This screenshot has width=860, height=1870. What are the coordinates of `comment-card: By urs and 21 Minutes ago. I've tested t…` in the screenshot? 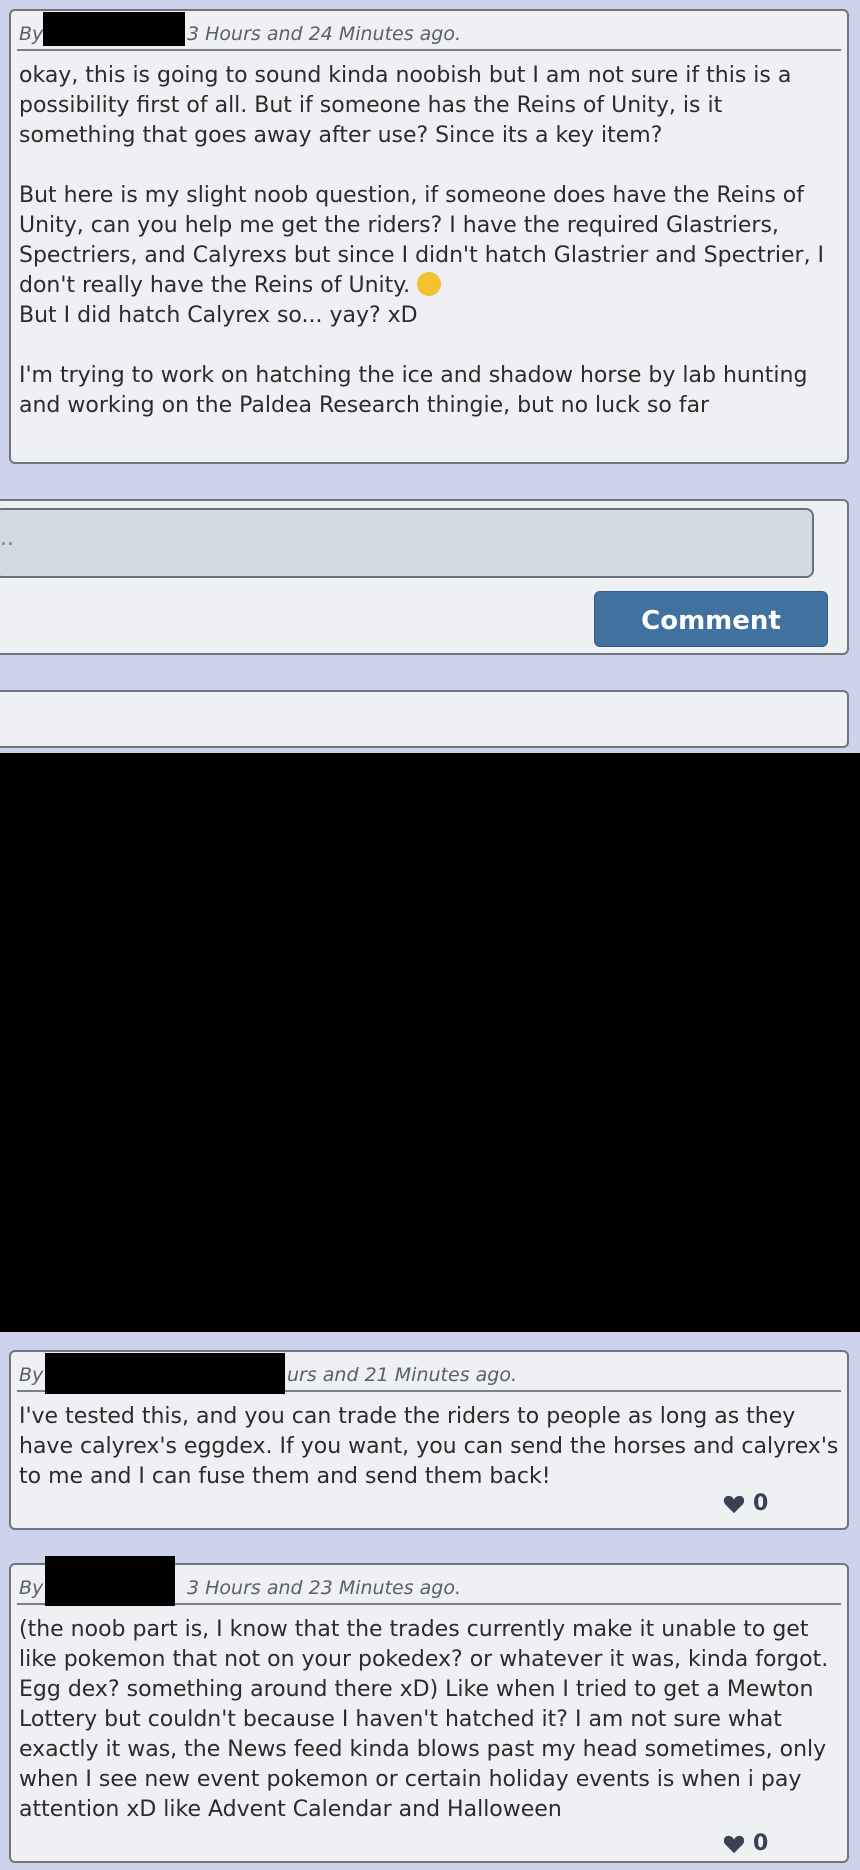 It's located at (429, 1440).